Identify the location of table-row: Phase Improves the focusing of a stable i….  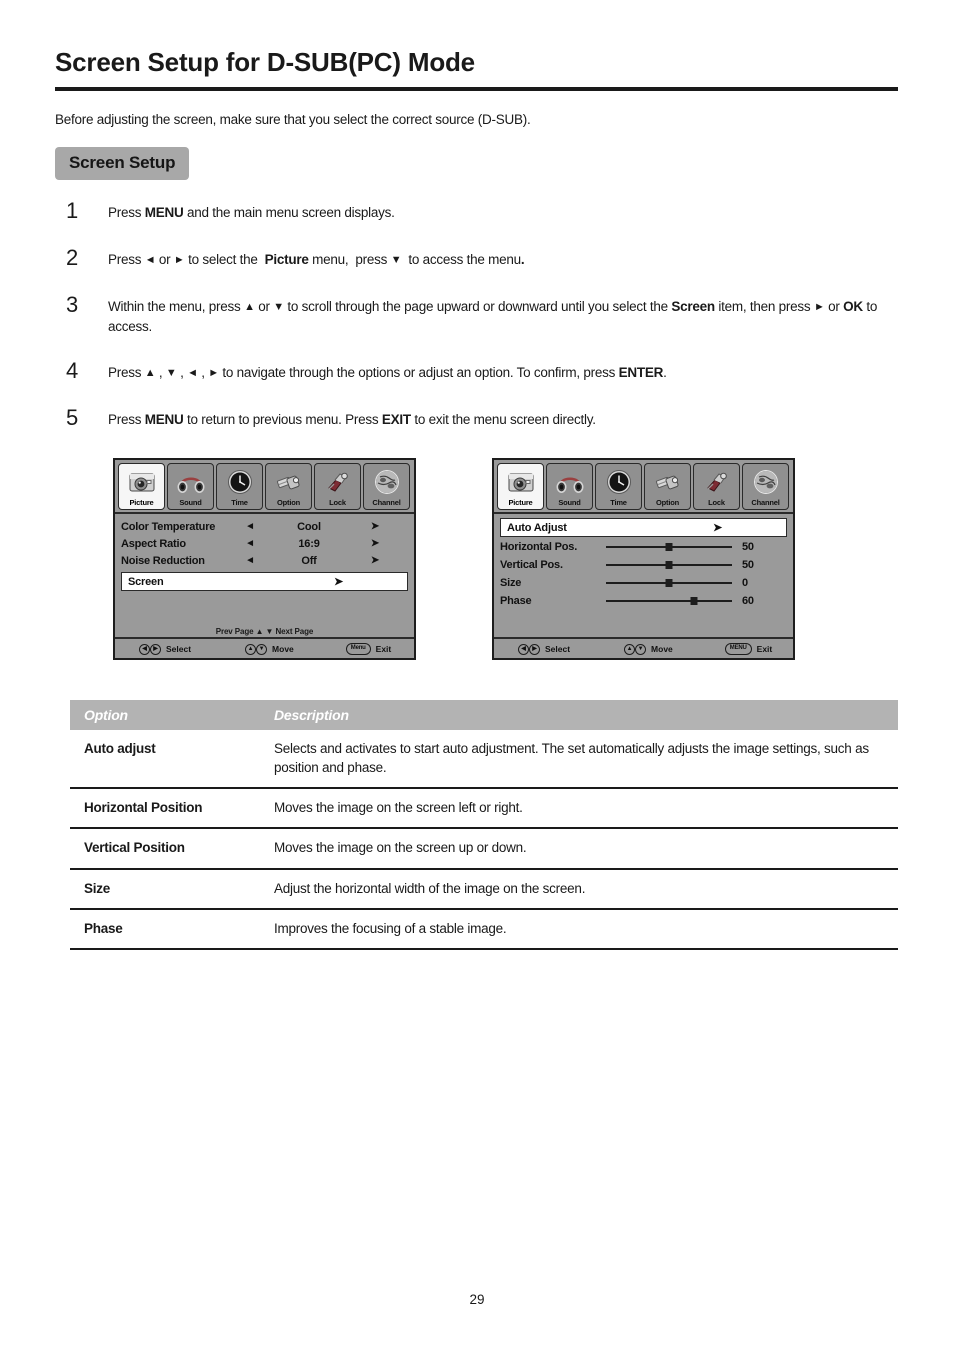
(484, 928).